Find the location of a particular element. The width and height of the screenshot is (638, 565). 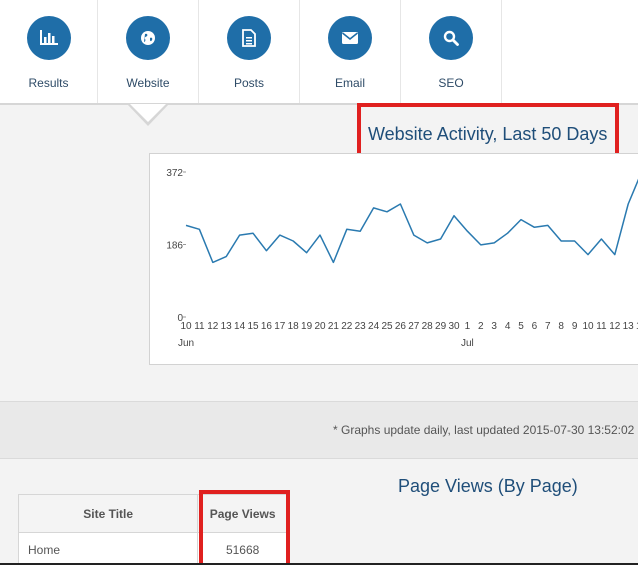

search-icon is located at coordinates (451, 38).